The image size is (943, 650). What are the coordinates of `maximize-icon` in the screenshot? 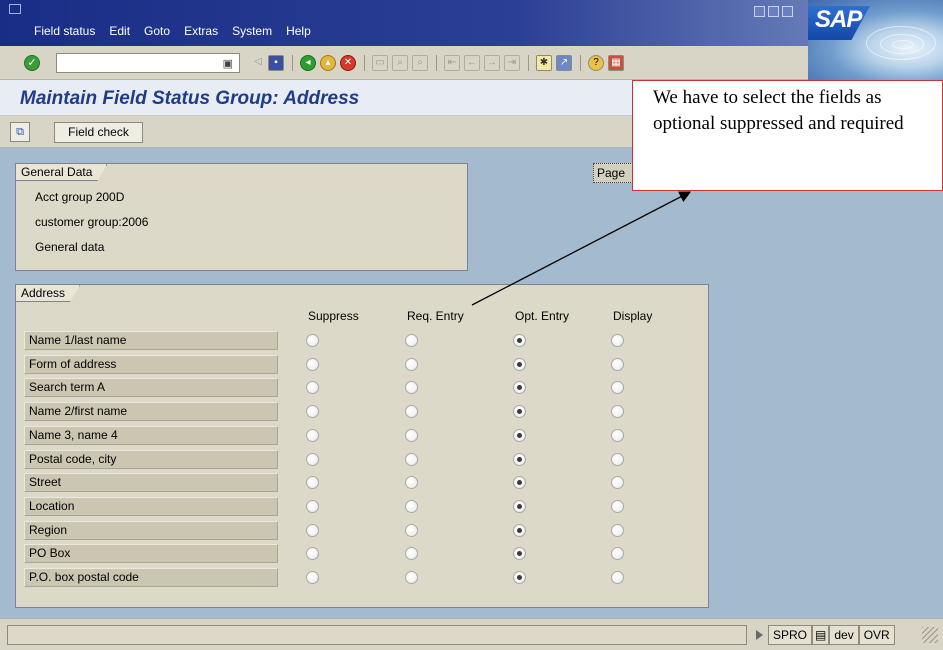 It's located at (773, 11).